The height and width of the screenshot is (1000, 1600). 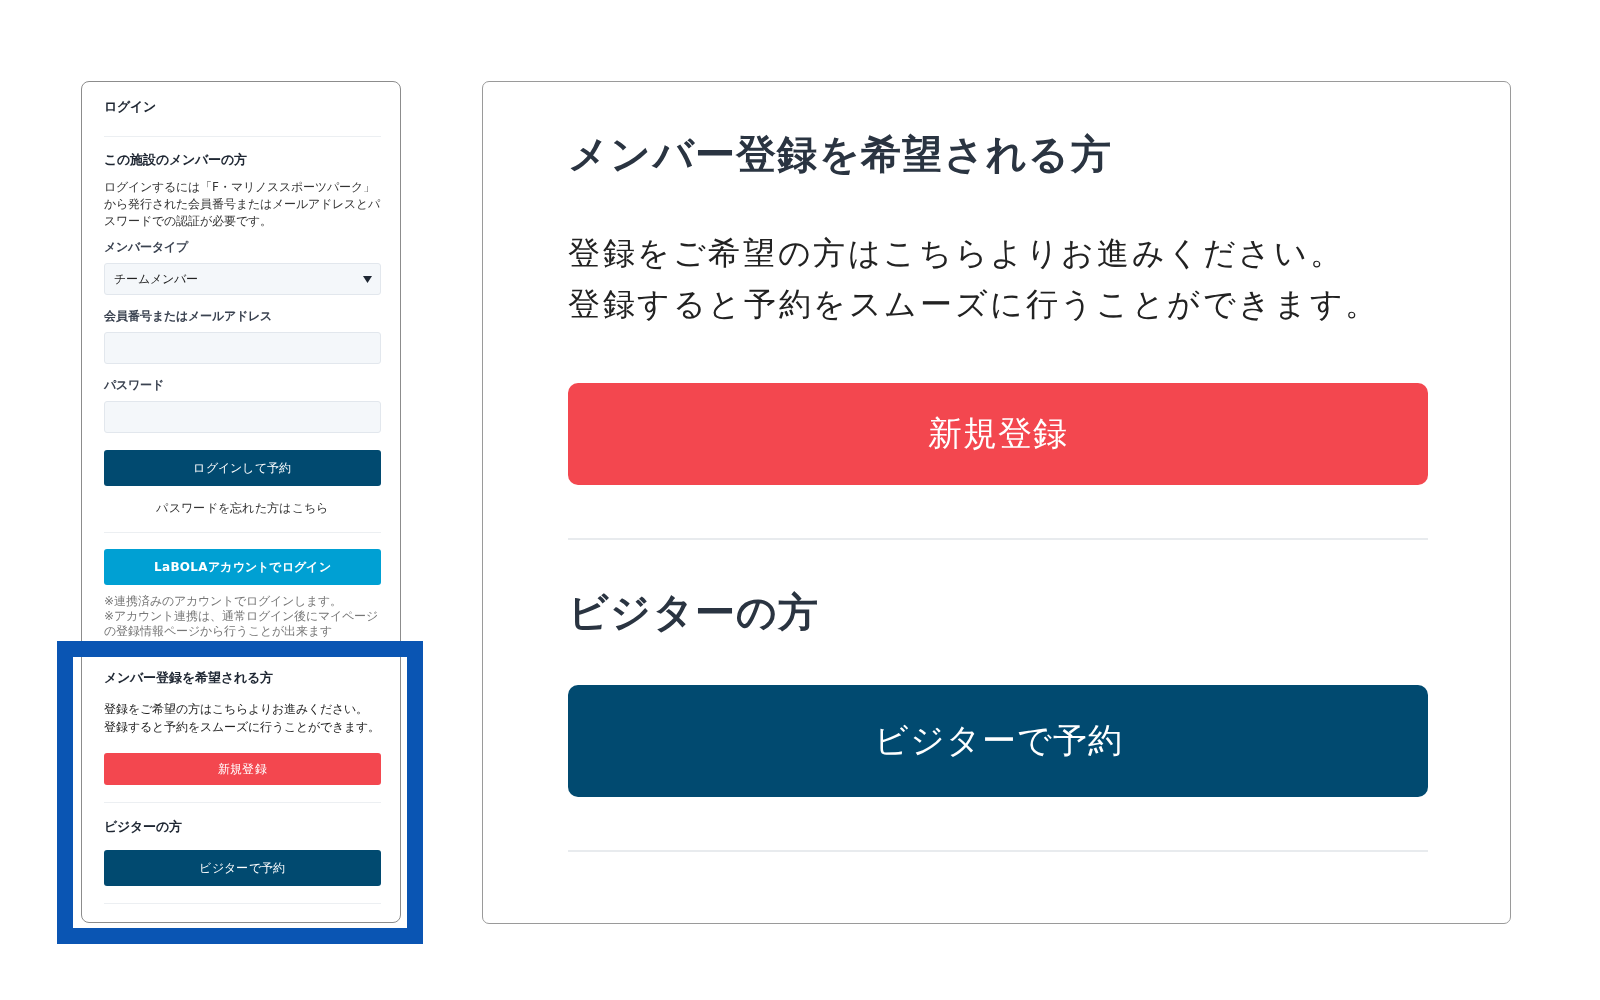 What do you see at coordinates (134, 385) in the screenshot?
I see `field-label: パスワード` at bounding box center [134, 385].